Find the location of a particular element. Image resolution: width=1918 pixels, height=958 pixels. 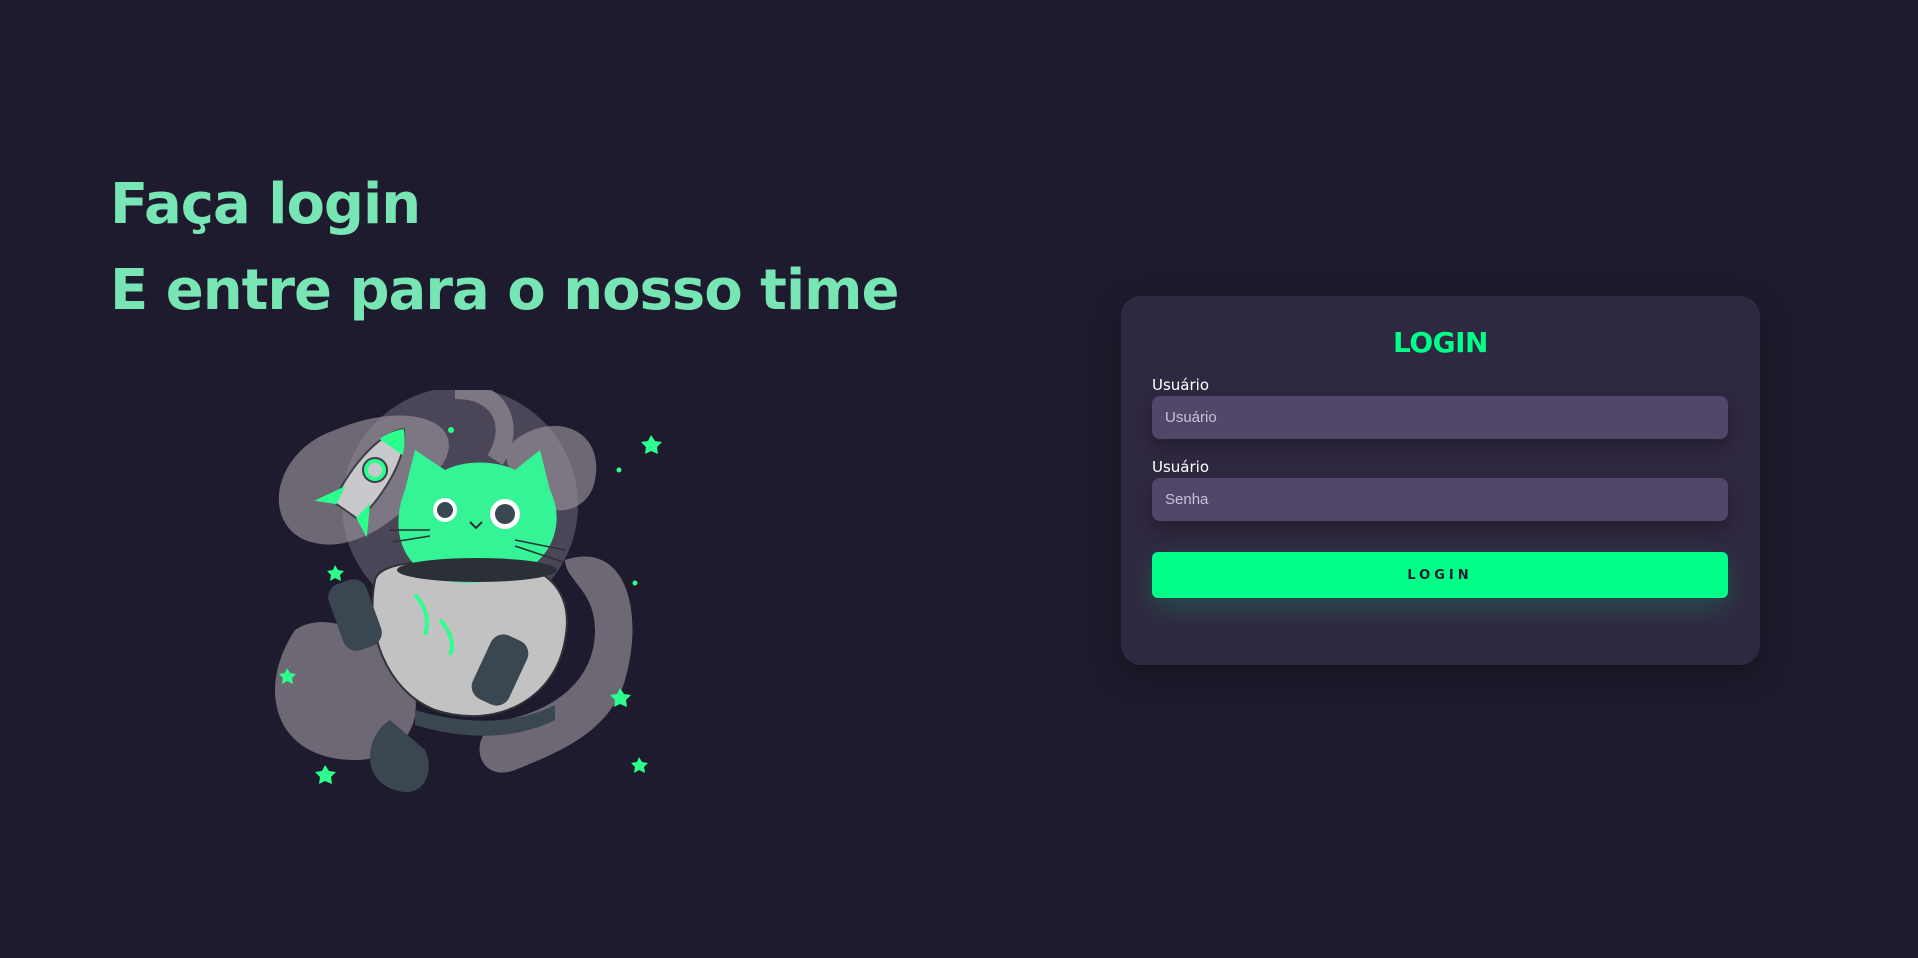

login-button: LOGIN is located at coordinates (1440, 575).